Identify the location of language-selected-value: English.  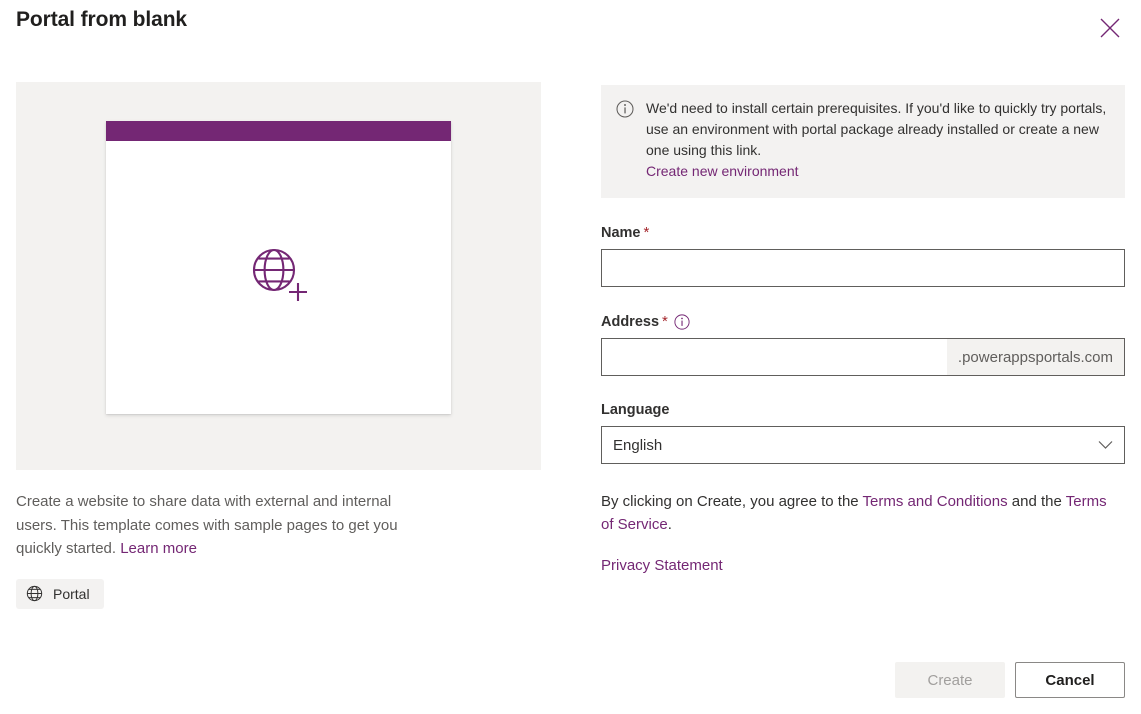
(638, 445).